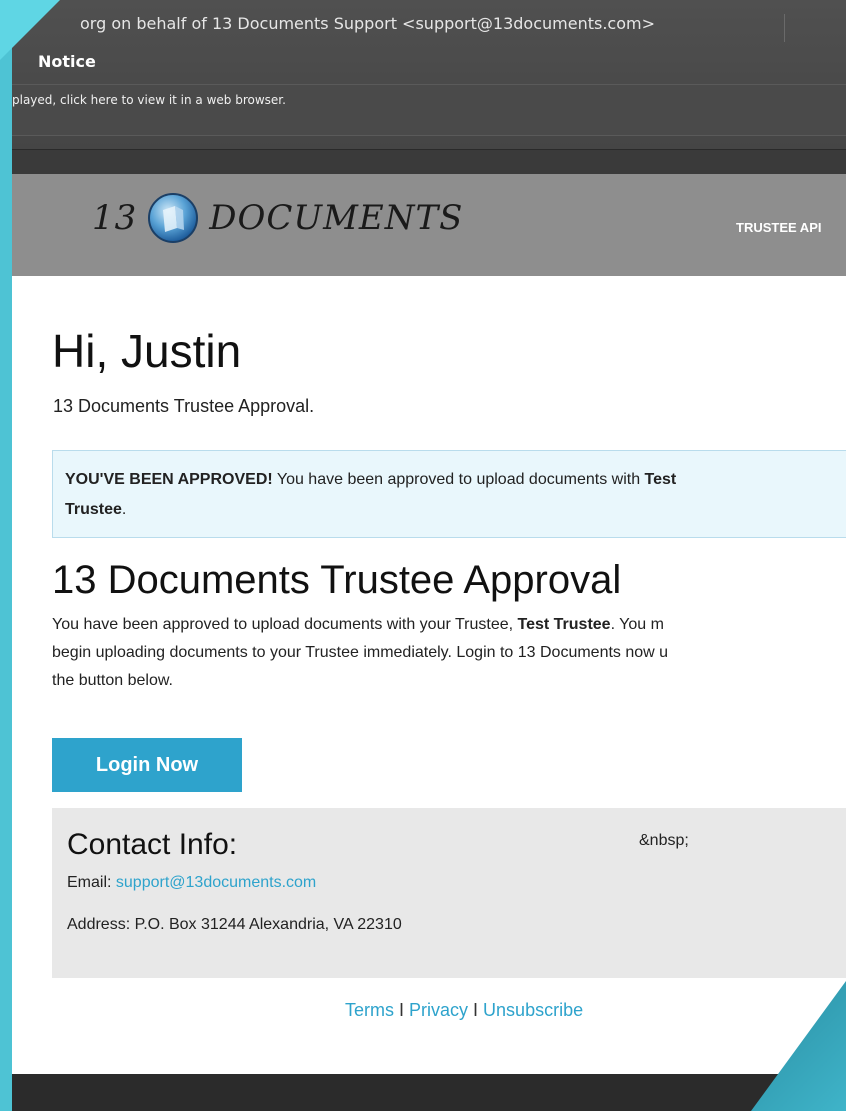 The width and height of the screenshot is (846, 1111). I want to click on greeting-subtitle: 13 Documents Trustee Approval., so click(184, 406).